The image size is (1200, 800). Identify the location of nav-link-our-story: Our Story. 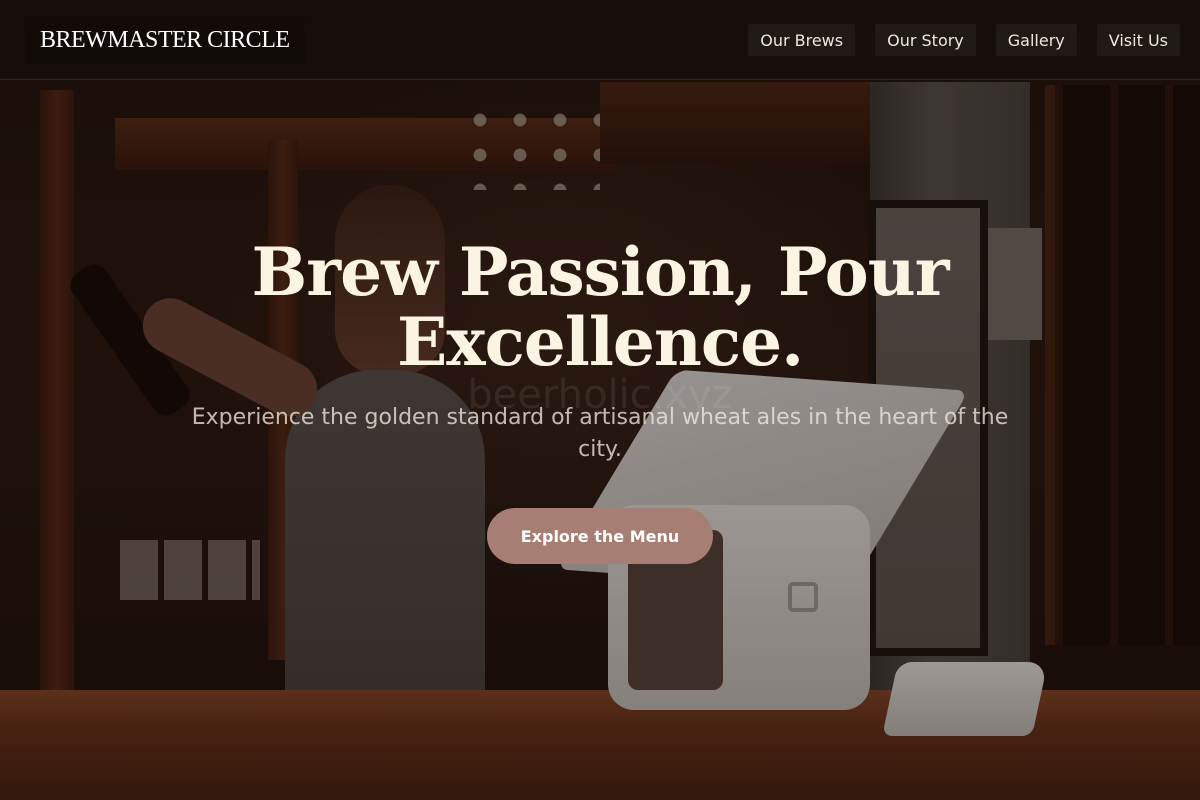
(925, 40).